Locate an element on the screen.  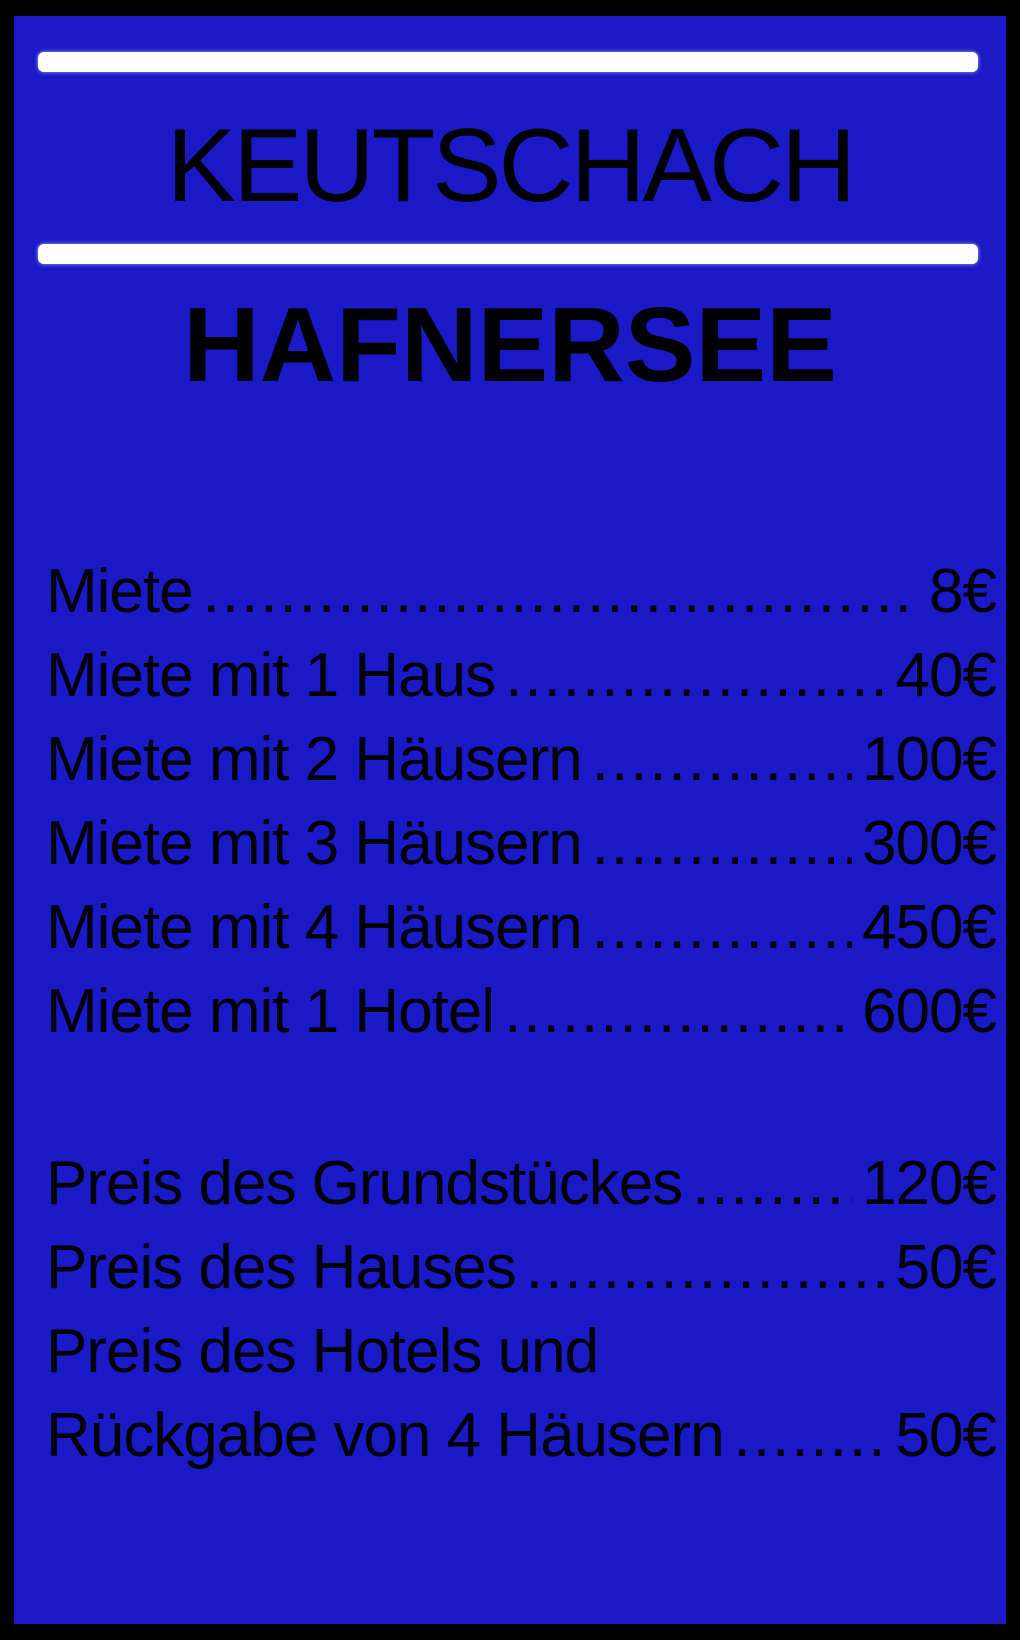
street-name: HAFNERSEE is located at coordinates (510, 345).